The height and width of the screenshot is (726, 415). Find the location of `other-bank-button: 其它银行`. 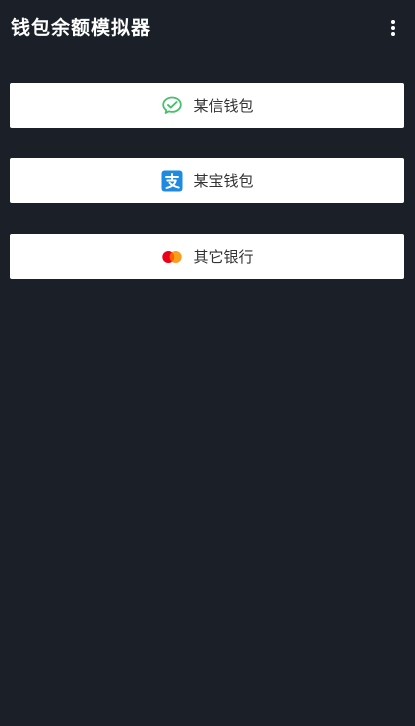

other-bank-button: 其它银行 is located at coordinates (207, 256).